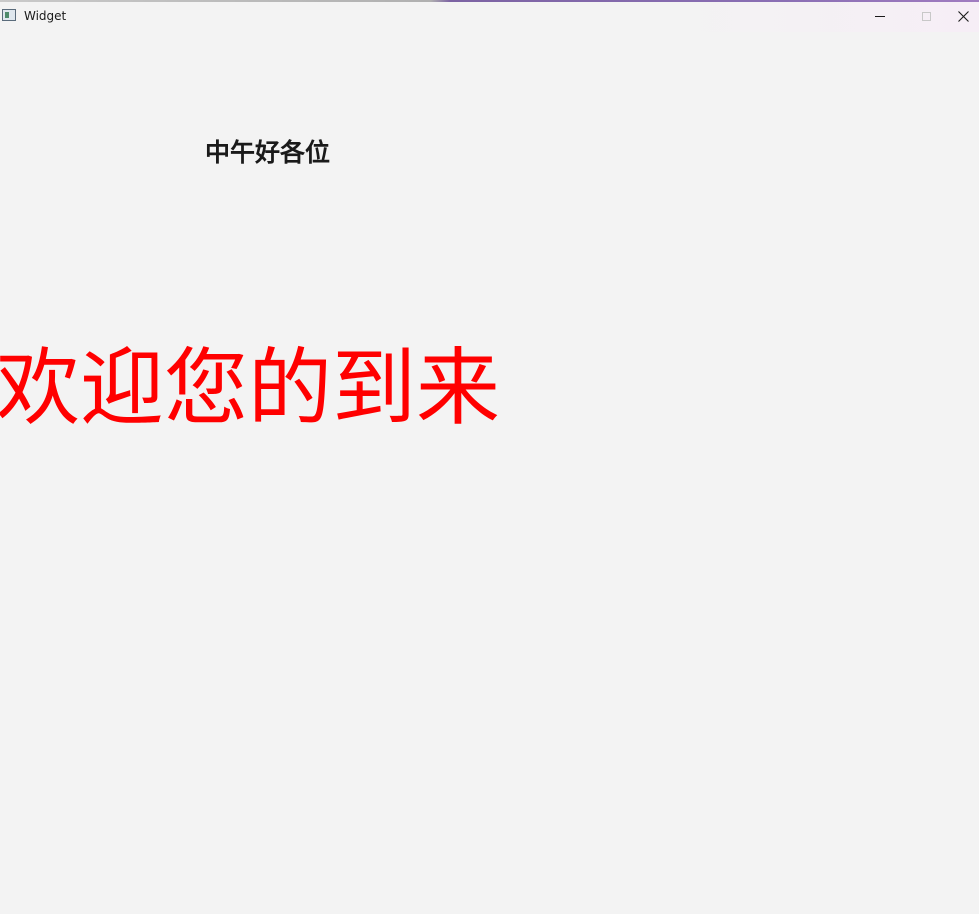 Image resolution: width=979 pixels, height=914 pixels. I want to click on app-window-icon, so click(9, 15).